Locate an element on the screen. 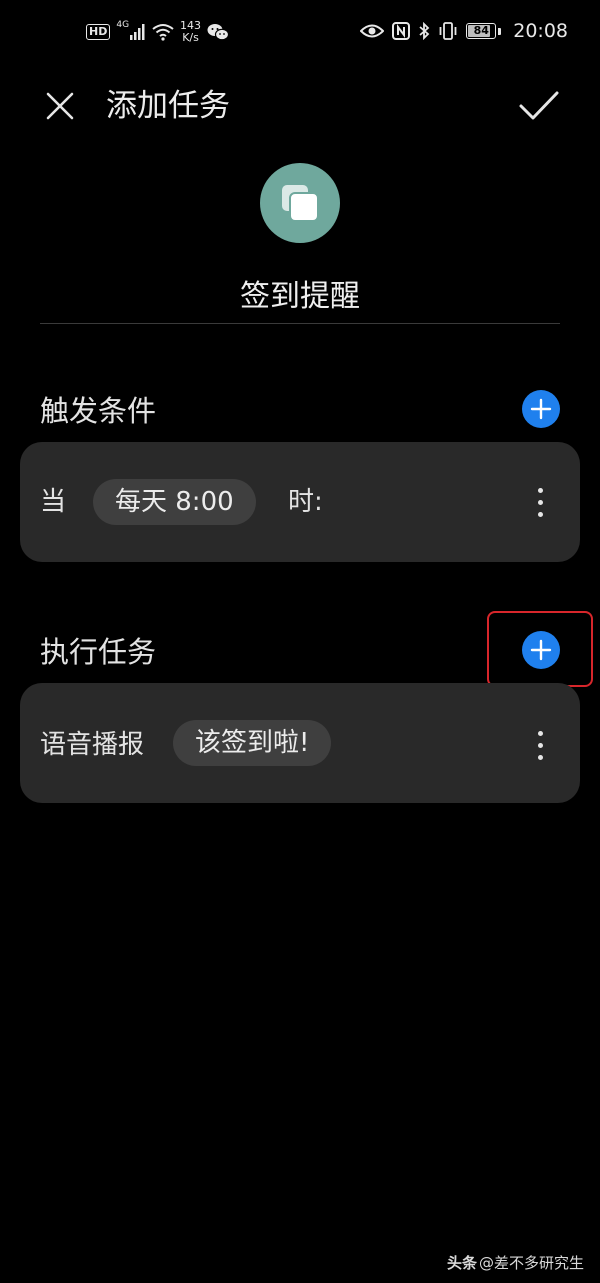  trigger-prefix: 当 is located at coordinates (53, 502).